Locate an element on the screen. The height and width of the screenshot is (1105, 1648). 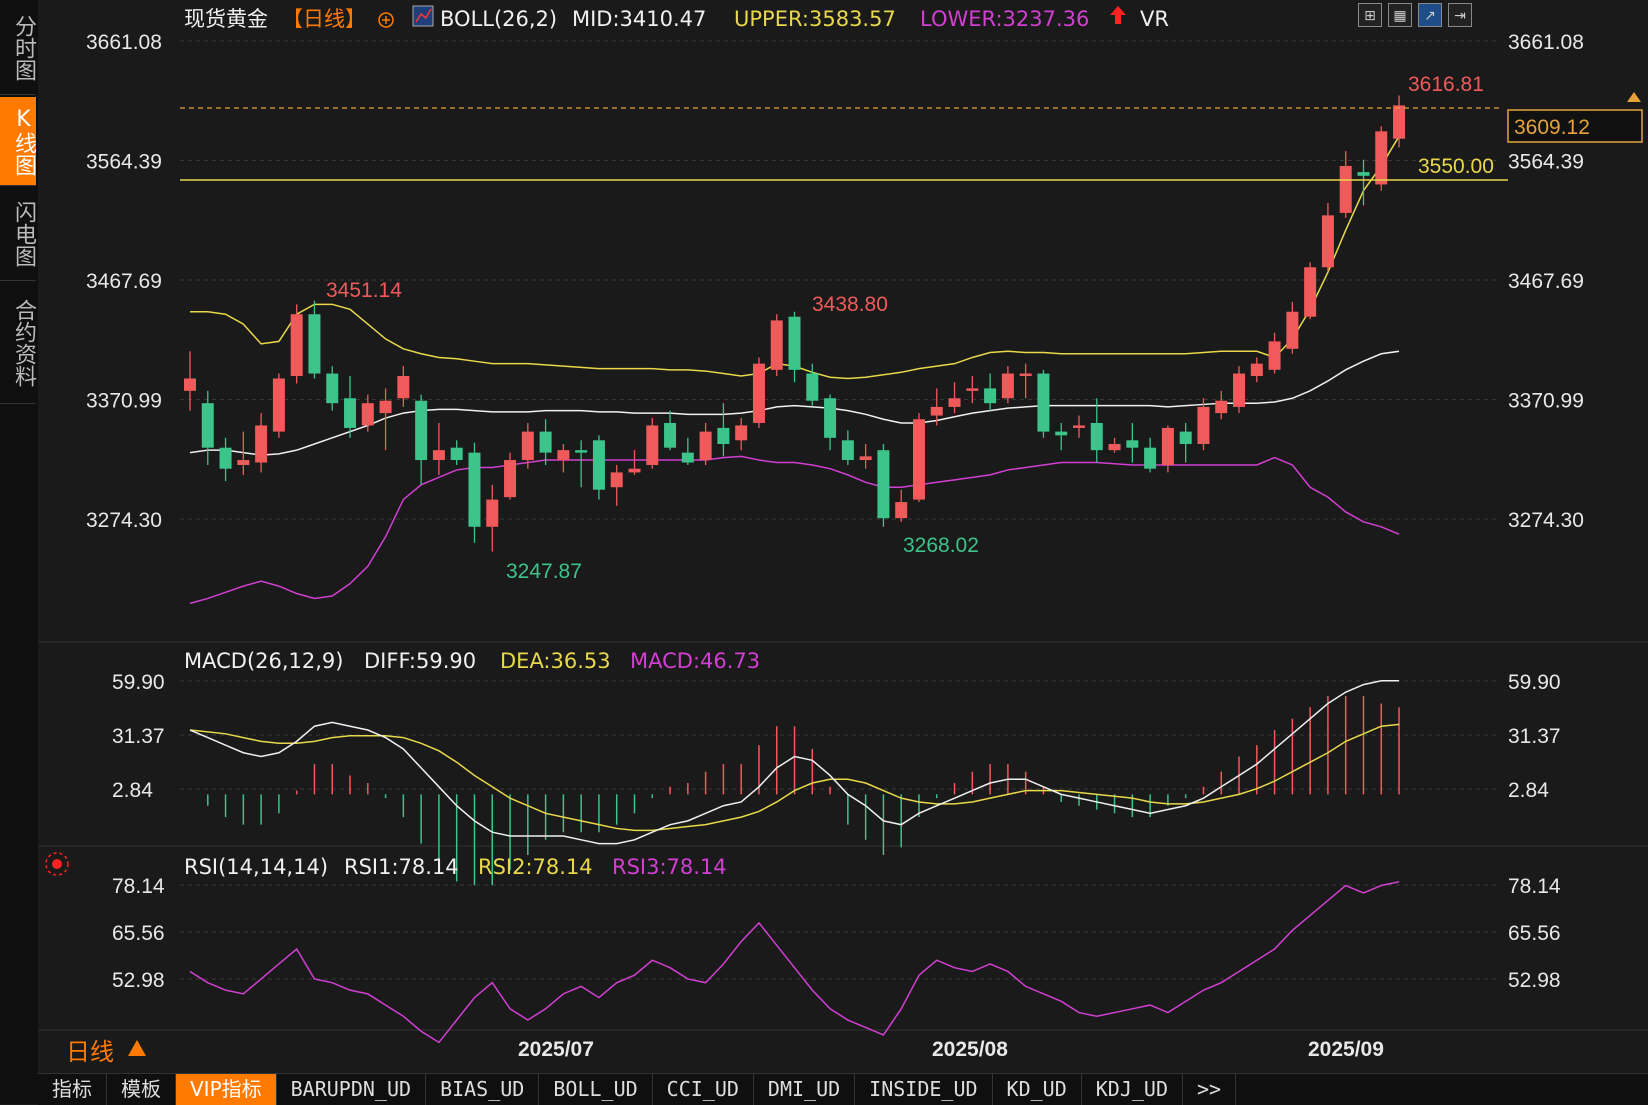
main-y-tick-left: 3370.99 is located at coordinates (124, 401).